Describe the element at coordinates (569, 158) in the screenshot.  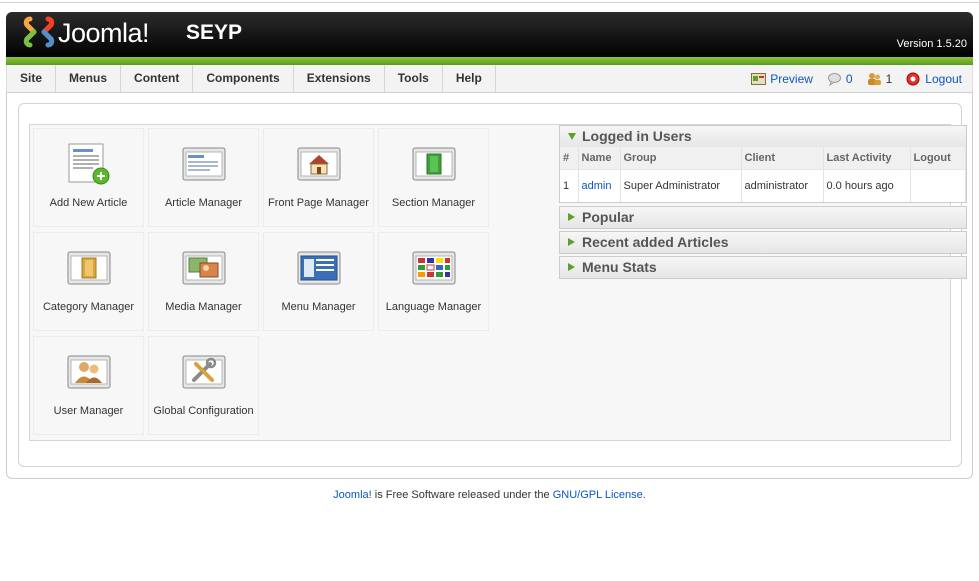
I see `col-number: #` at that location.